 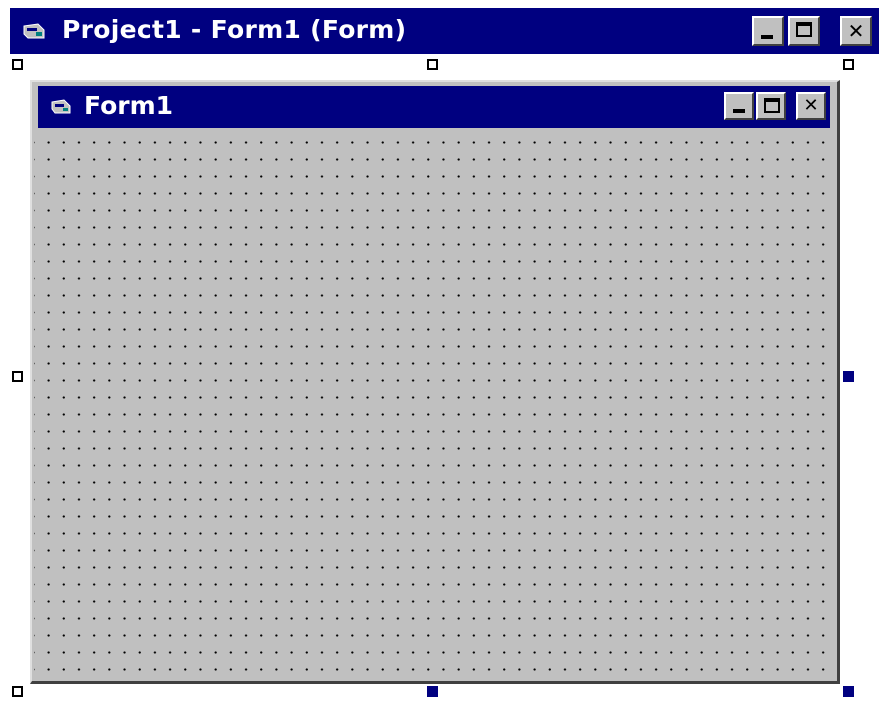 What do you see at coordinates (434, 107) in the screenshot?
I see `form-titlebar: Form1 ✕` at bounding box center [434, 107].